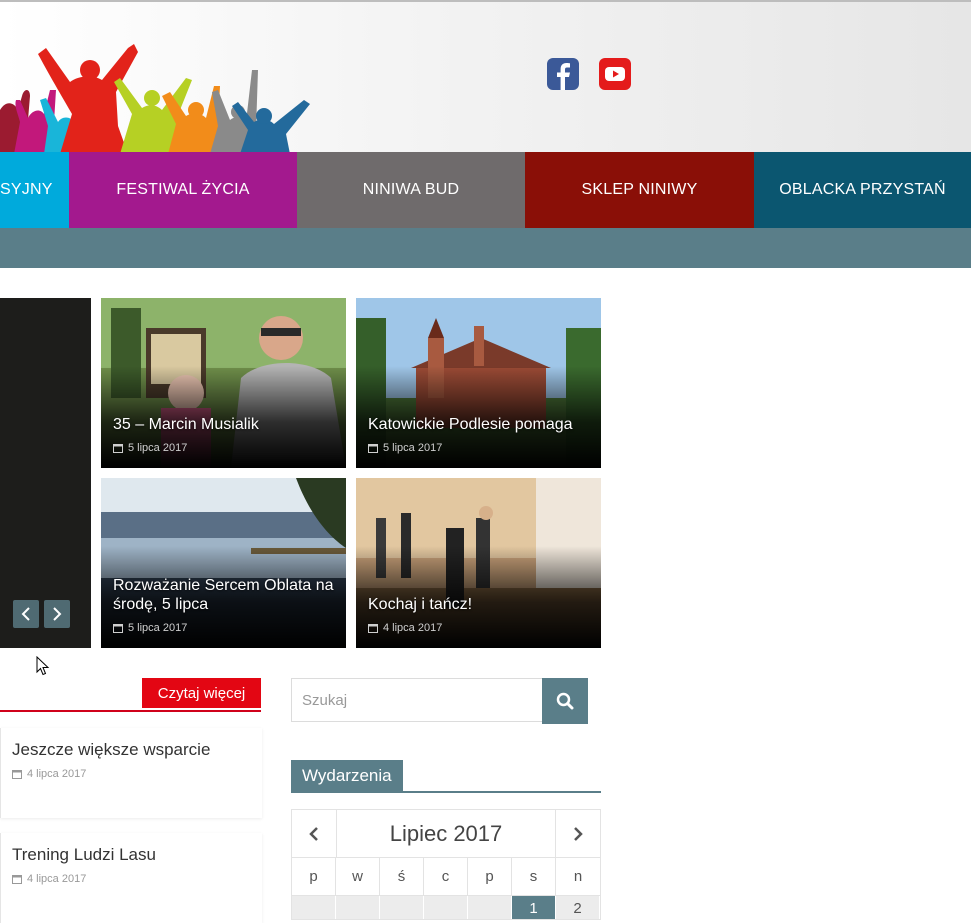 Image resolution: width=971 pixels, height=923 pixels. I want to click on calendar-next-button, so click(577, 833).